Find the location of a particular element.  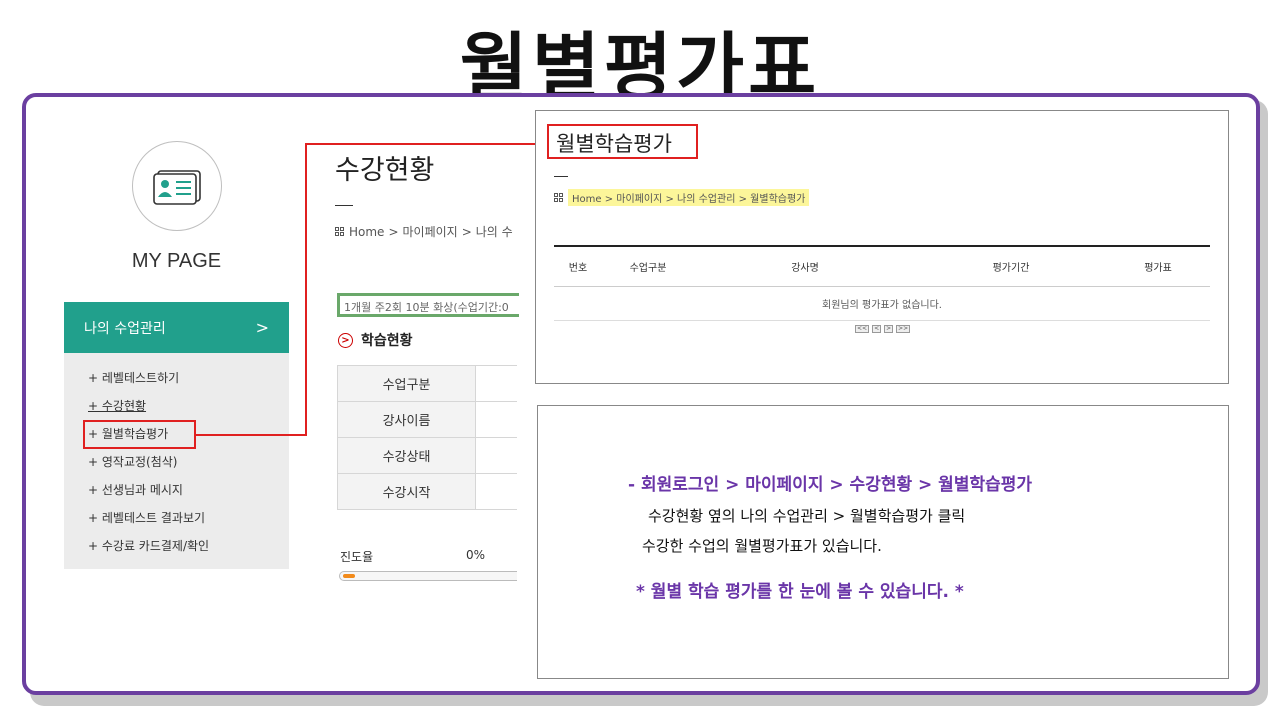

col-period: 평가기간 is located at coordinates (1011, 266).